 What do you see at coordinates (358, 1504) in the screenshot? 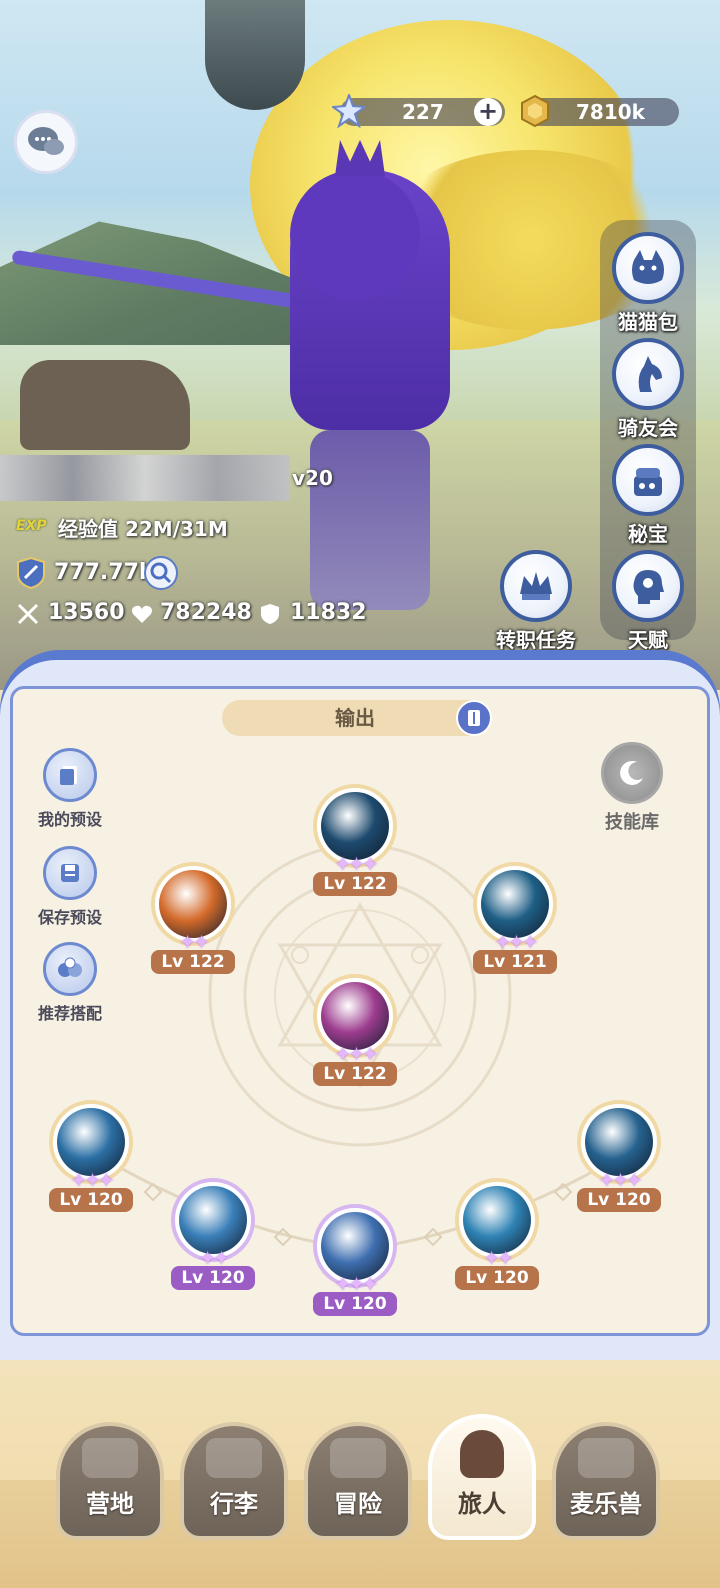
I see `nav-tab-label: 冒险` at bounding box center [358, 1504].